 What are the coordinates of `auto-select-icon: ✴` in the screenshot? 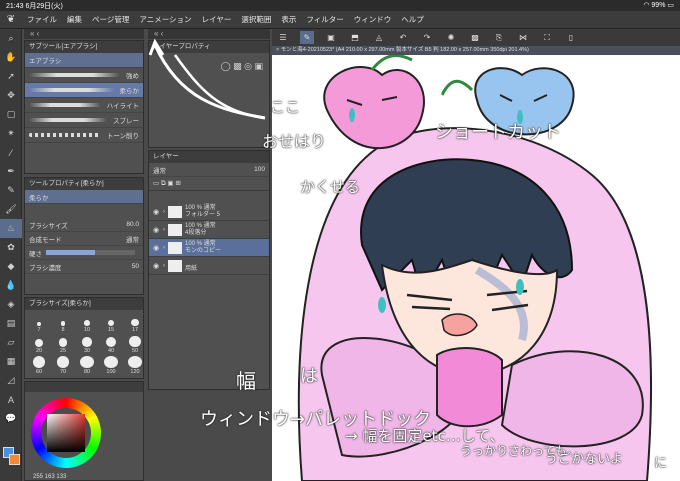 It's located at (11, 133).